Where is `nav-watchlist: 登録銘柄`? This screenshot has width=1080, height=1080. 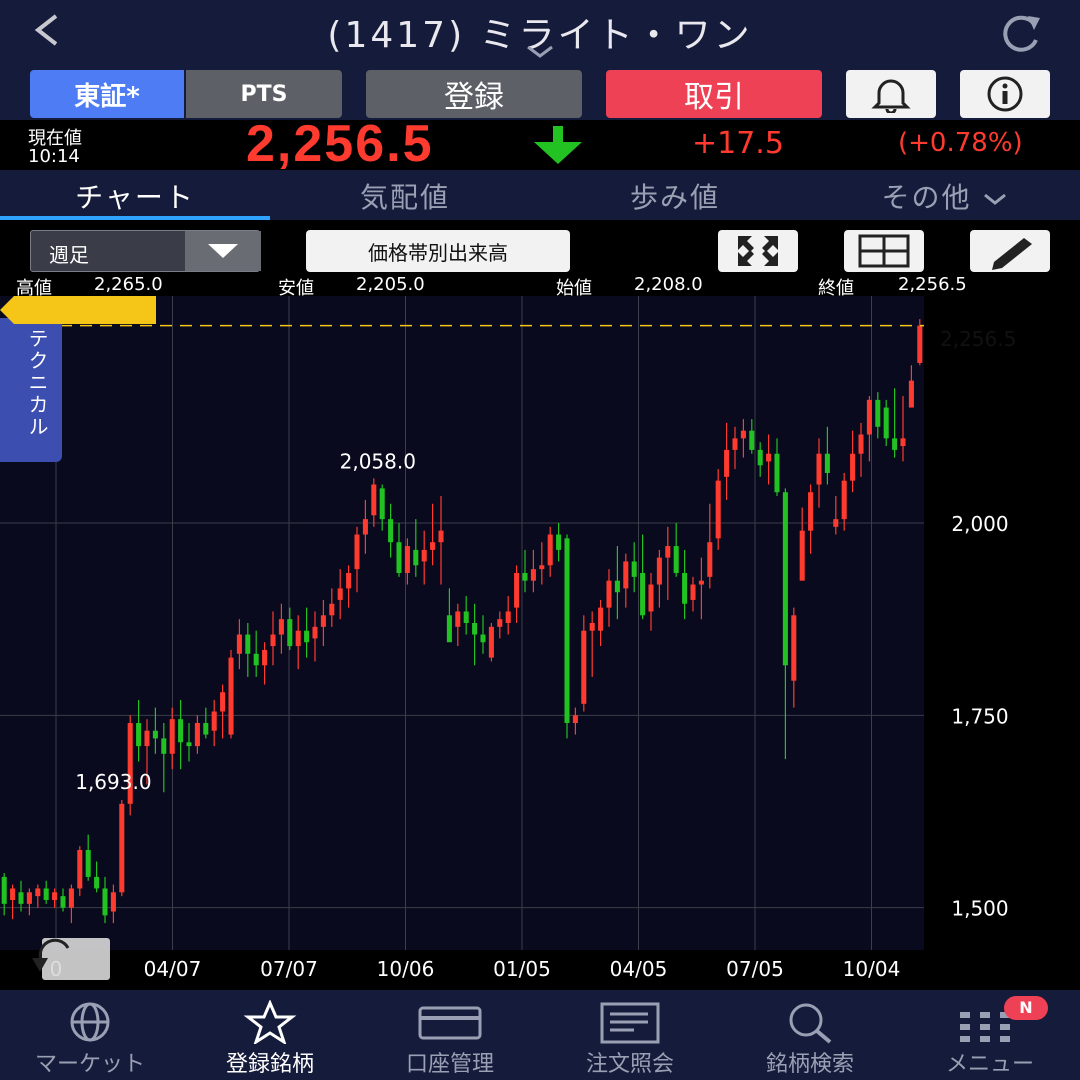 nav-watchlist: 登録銘柄 is located at coordinates (270, 1035).